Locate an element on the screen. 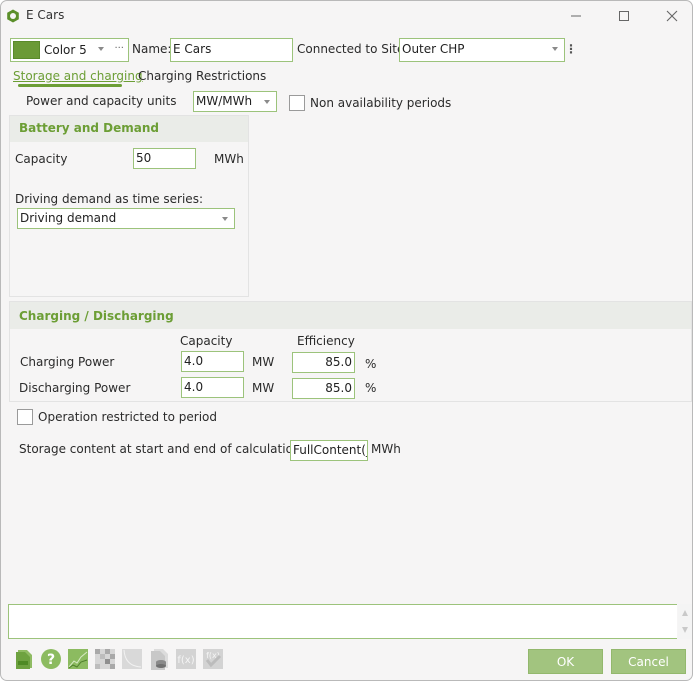  capacity-label: Capacity is located at coordinates (41, 159).